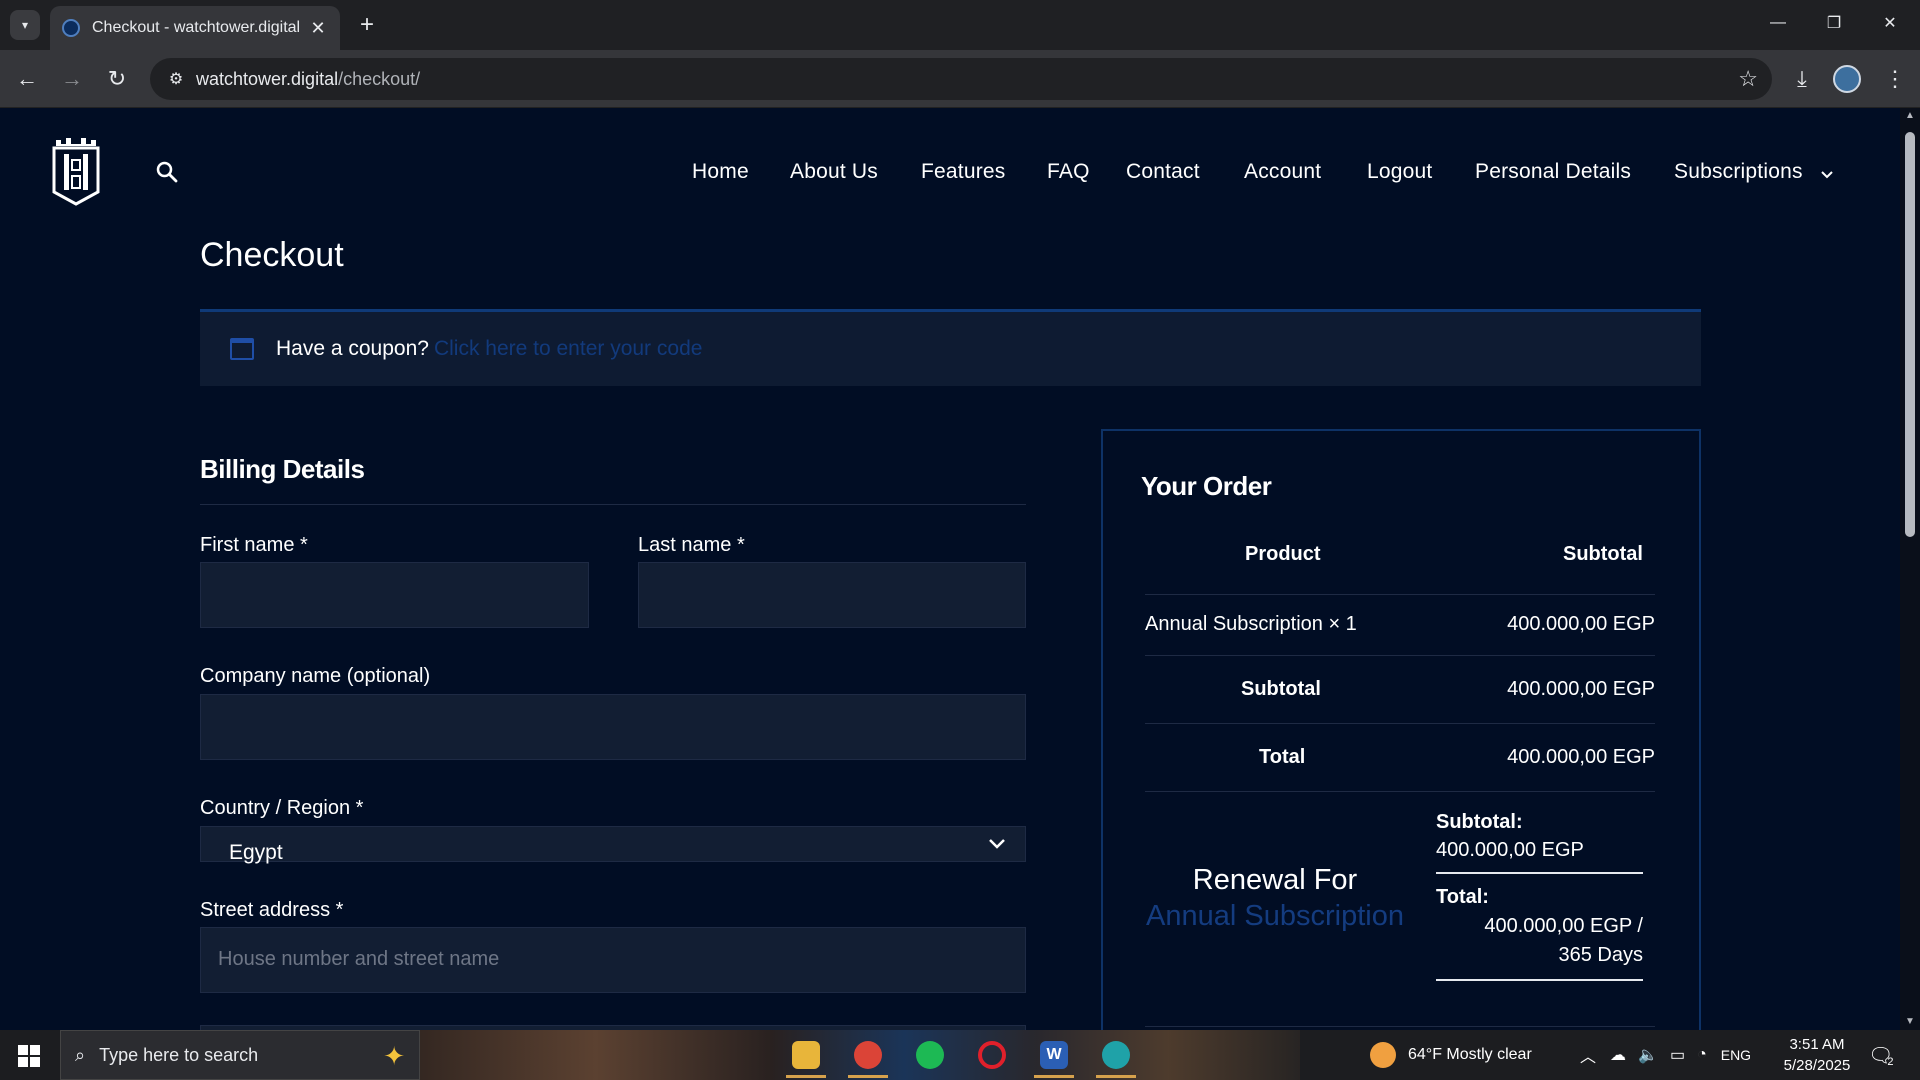 The width and height of the screenshot is (1920, 1080). Describe the element at coordinates (1581, 624) in the screenshot. I see `order-item-price: 400.000,00 EGP` at that location.